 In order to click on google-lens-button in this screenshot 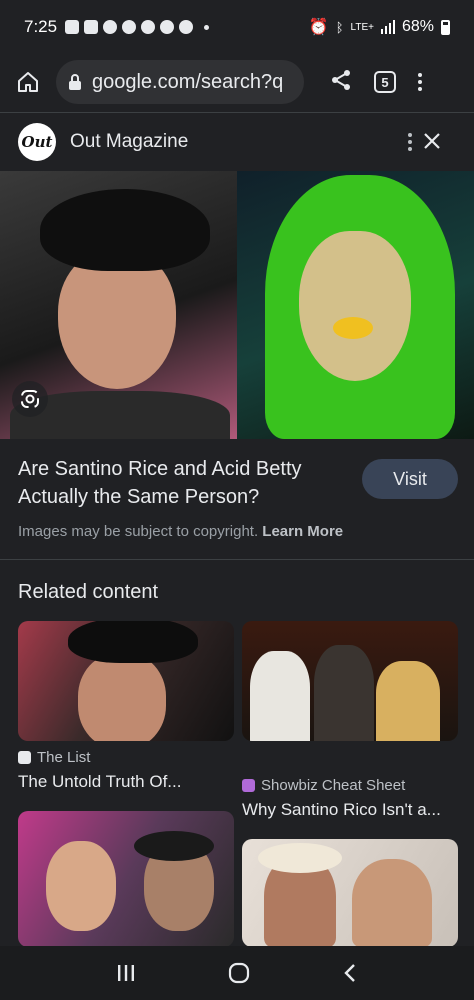, I will do `click(30, 399)`.